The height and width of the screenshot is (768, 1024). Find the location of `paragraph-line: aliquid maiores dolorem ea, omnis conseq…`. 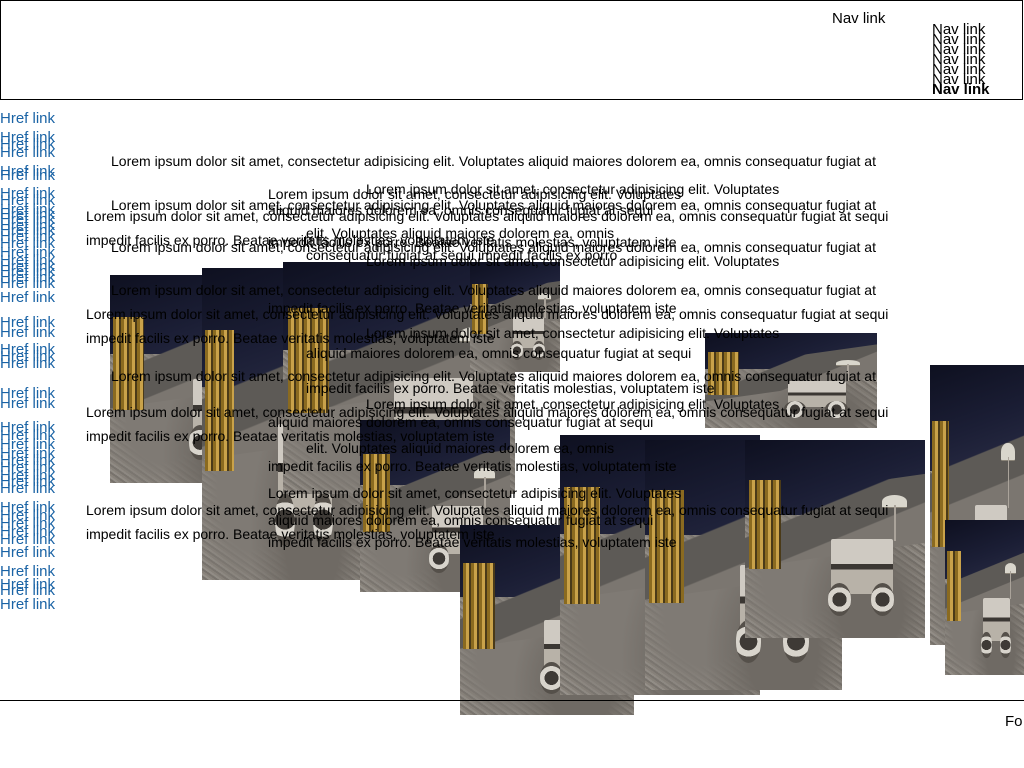

paragraph-line: aliquid maiores dolorem ea, omnis conseq… is located at coordinates (499, 353).